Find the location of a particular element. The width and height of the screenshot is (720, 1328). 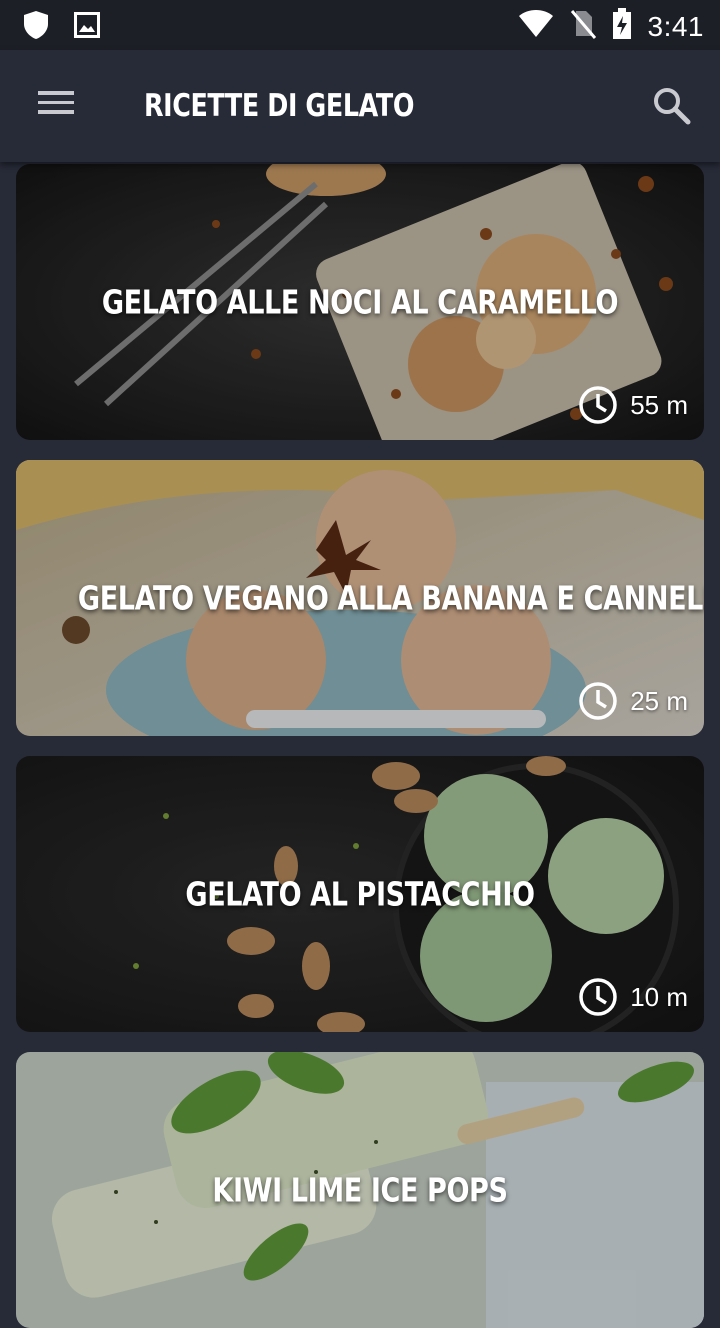

menu-button is located at coordinates (56, 106).